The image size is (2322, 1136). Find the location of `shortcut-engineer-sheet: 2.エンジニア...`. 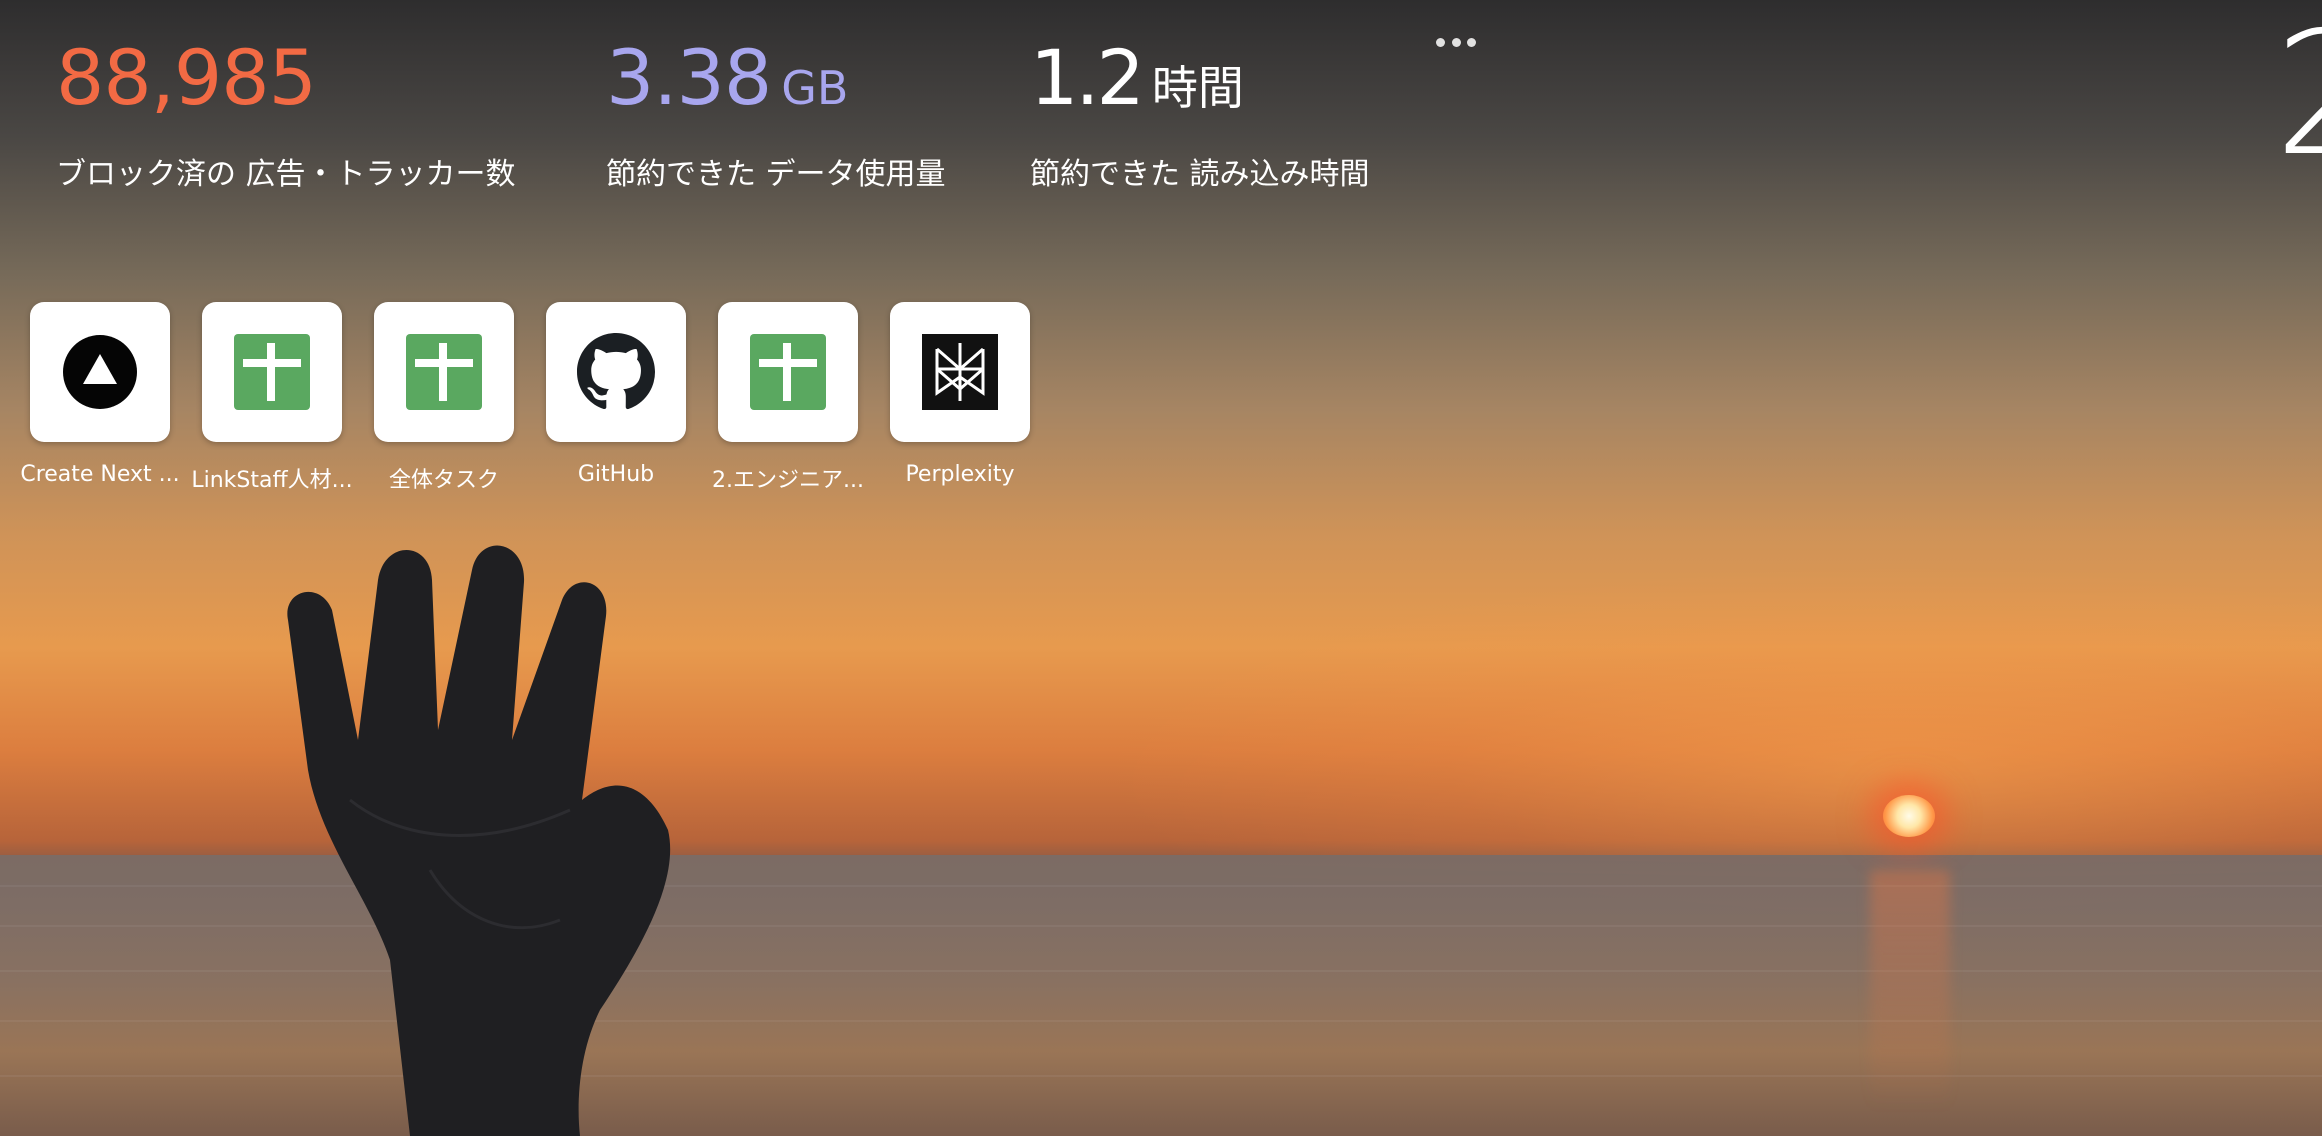

shortcut-engineer-sheet: 2.エンジニア... is located at coordinates (788, 398).